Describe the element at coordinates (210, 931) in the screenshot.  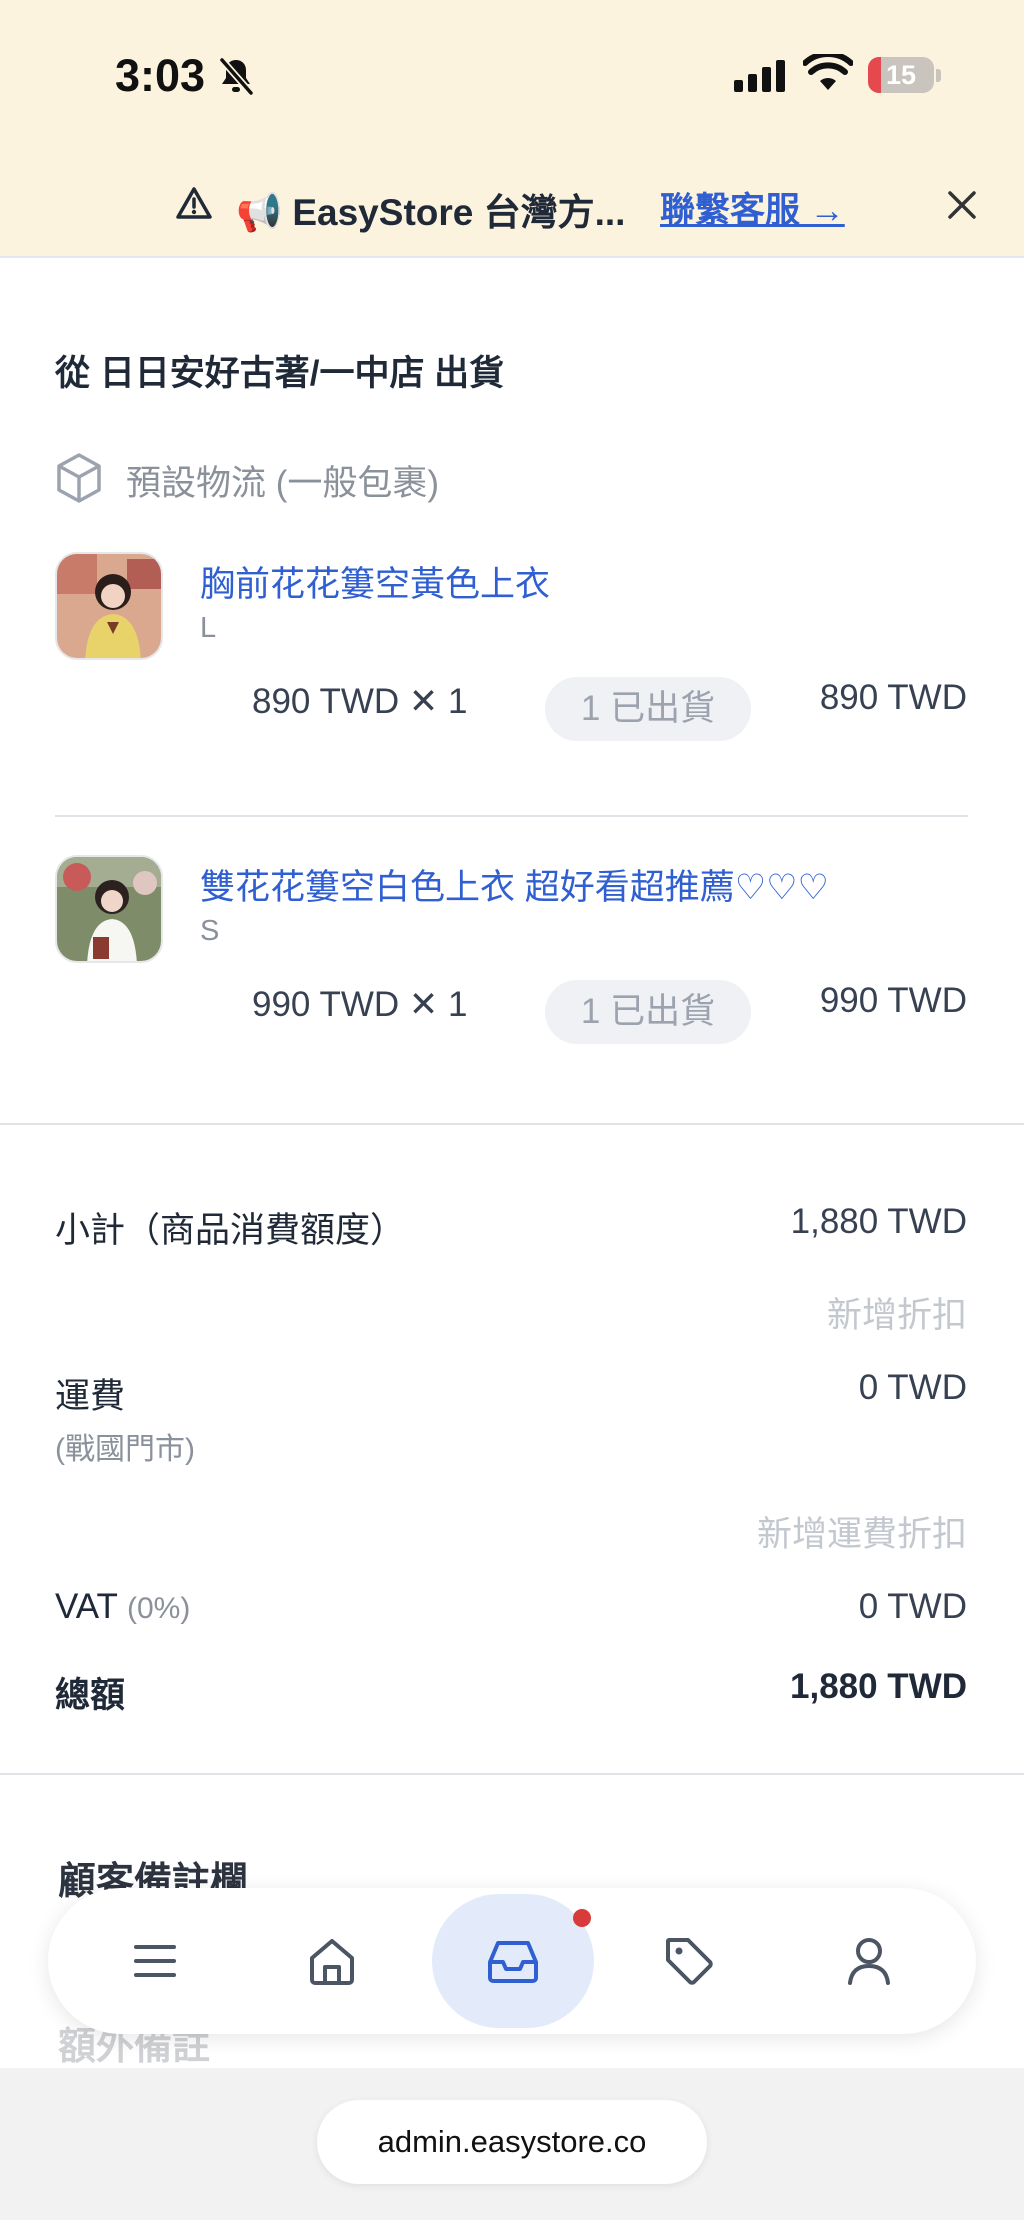
I see `product-variant: S` at that location.